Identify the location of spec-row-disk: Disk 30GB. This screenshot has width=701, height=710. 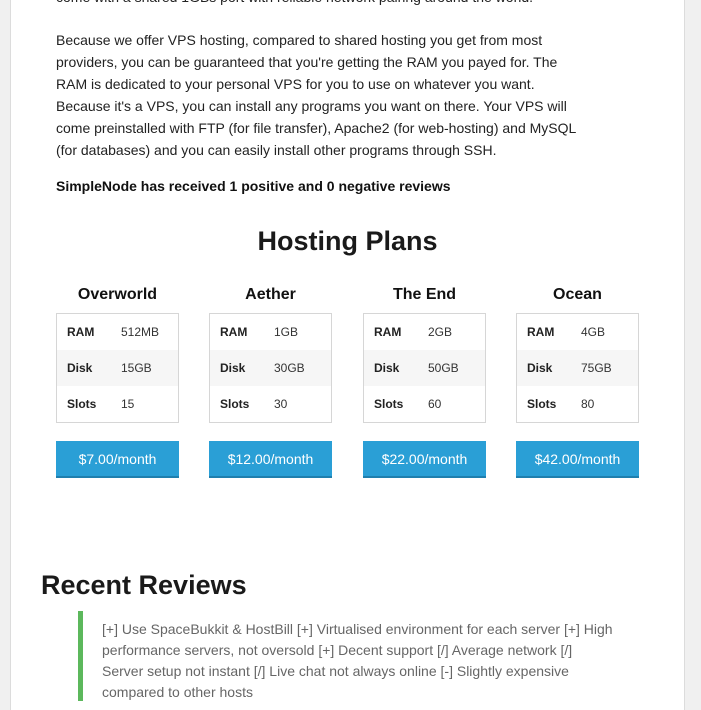
(270, 368).